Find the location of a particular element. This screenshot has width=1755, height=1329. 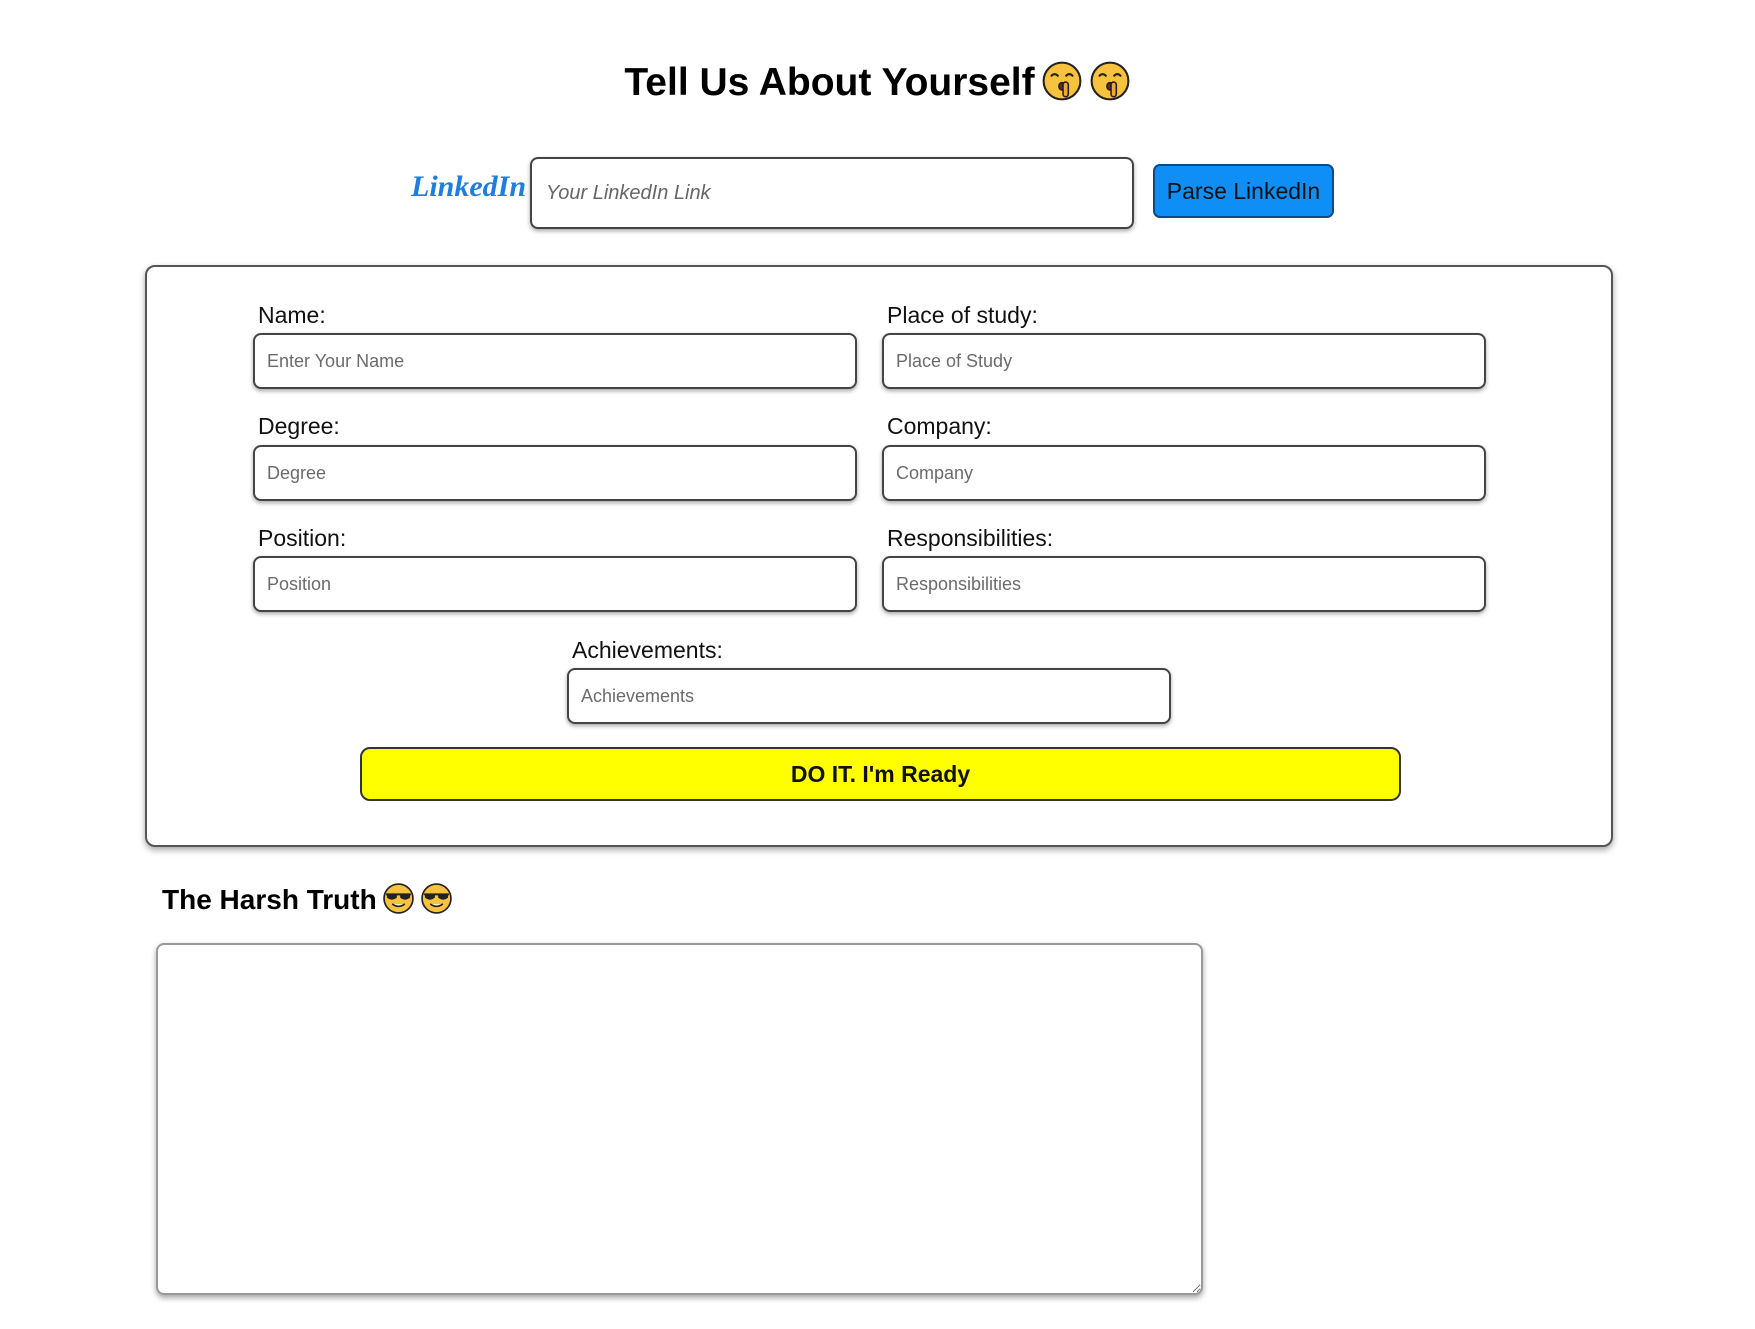

linkedin-logo: LinkedIn is located at coordinates (469, 186).